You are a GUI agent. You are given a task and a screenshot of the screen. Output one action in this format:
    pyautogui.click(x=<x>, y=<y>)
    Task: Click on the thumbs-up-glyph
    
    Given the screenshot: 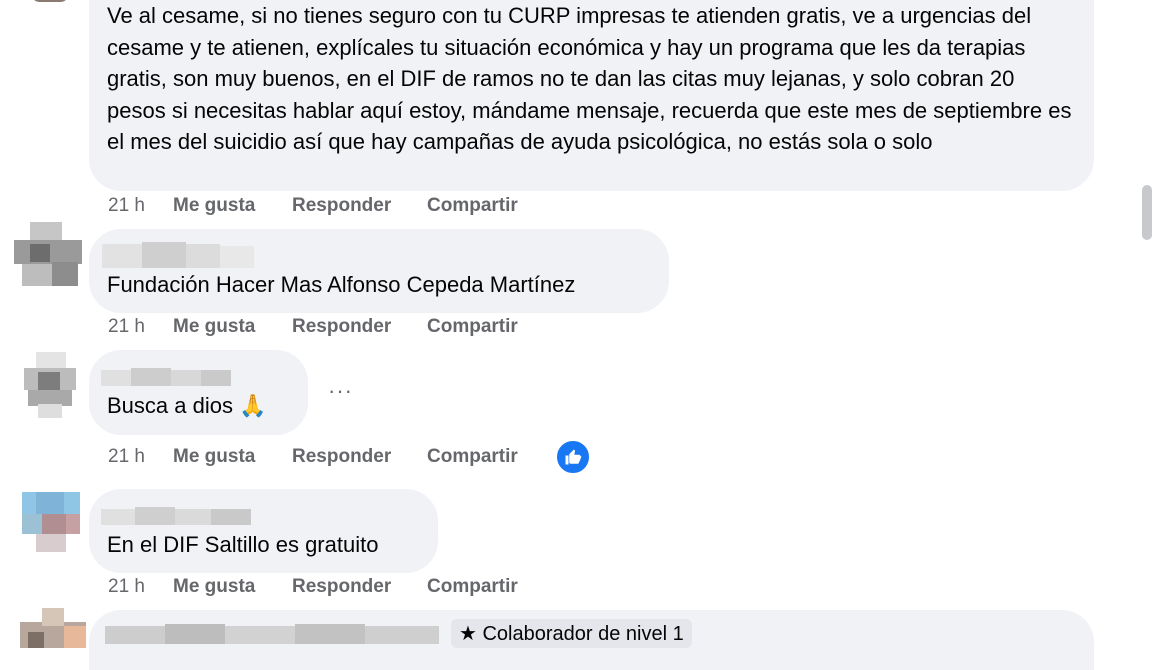 What is the action you would take?
    pyautogui.click(x=573, y=457)
    